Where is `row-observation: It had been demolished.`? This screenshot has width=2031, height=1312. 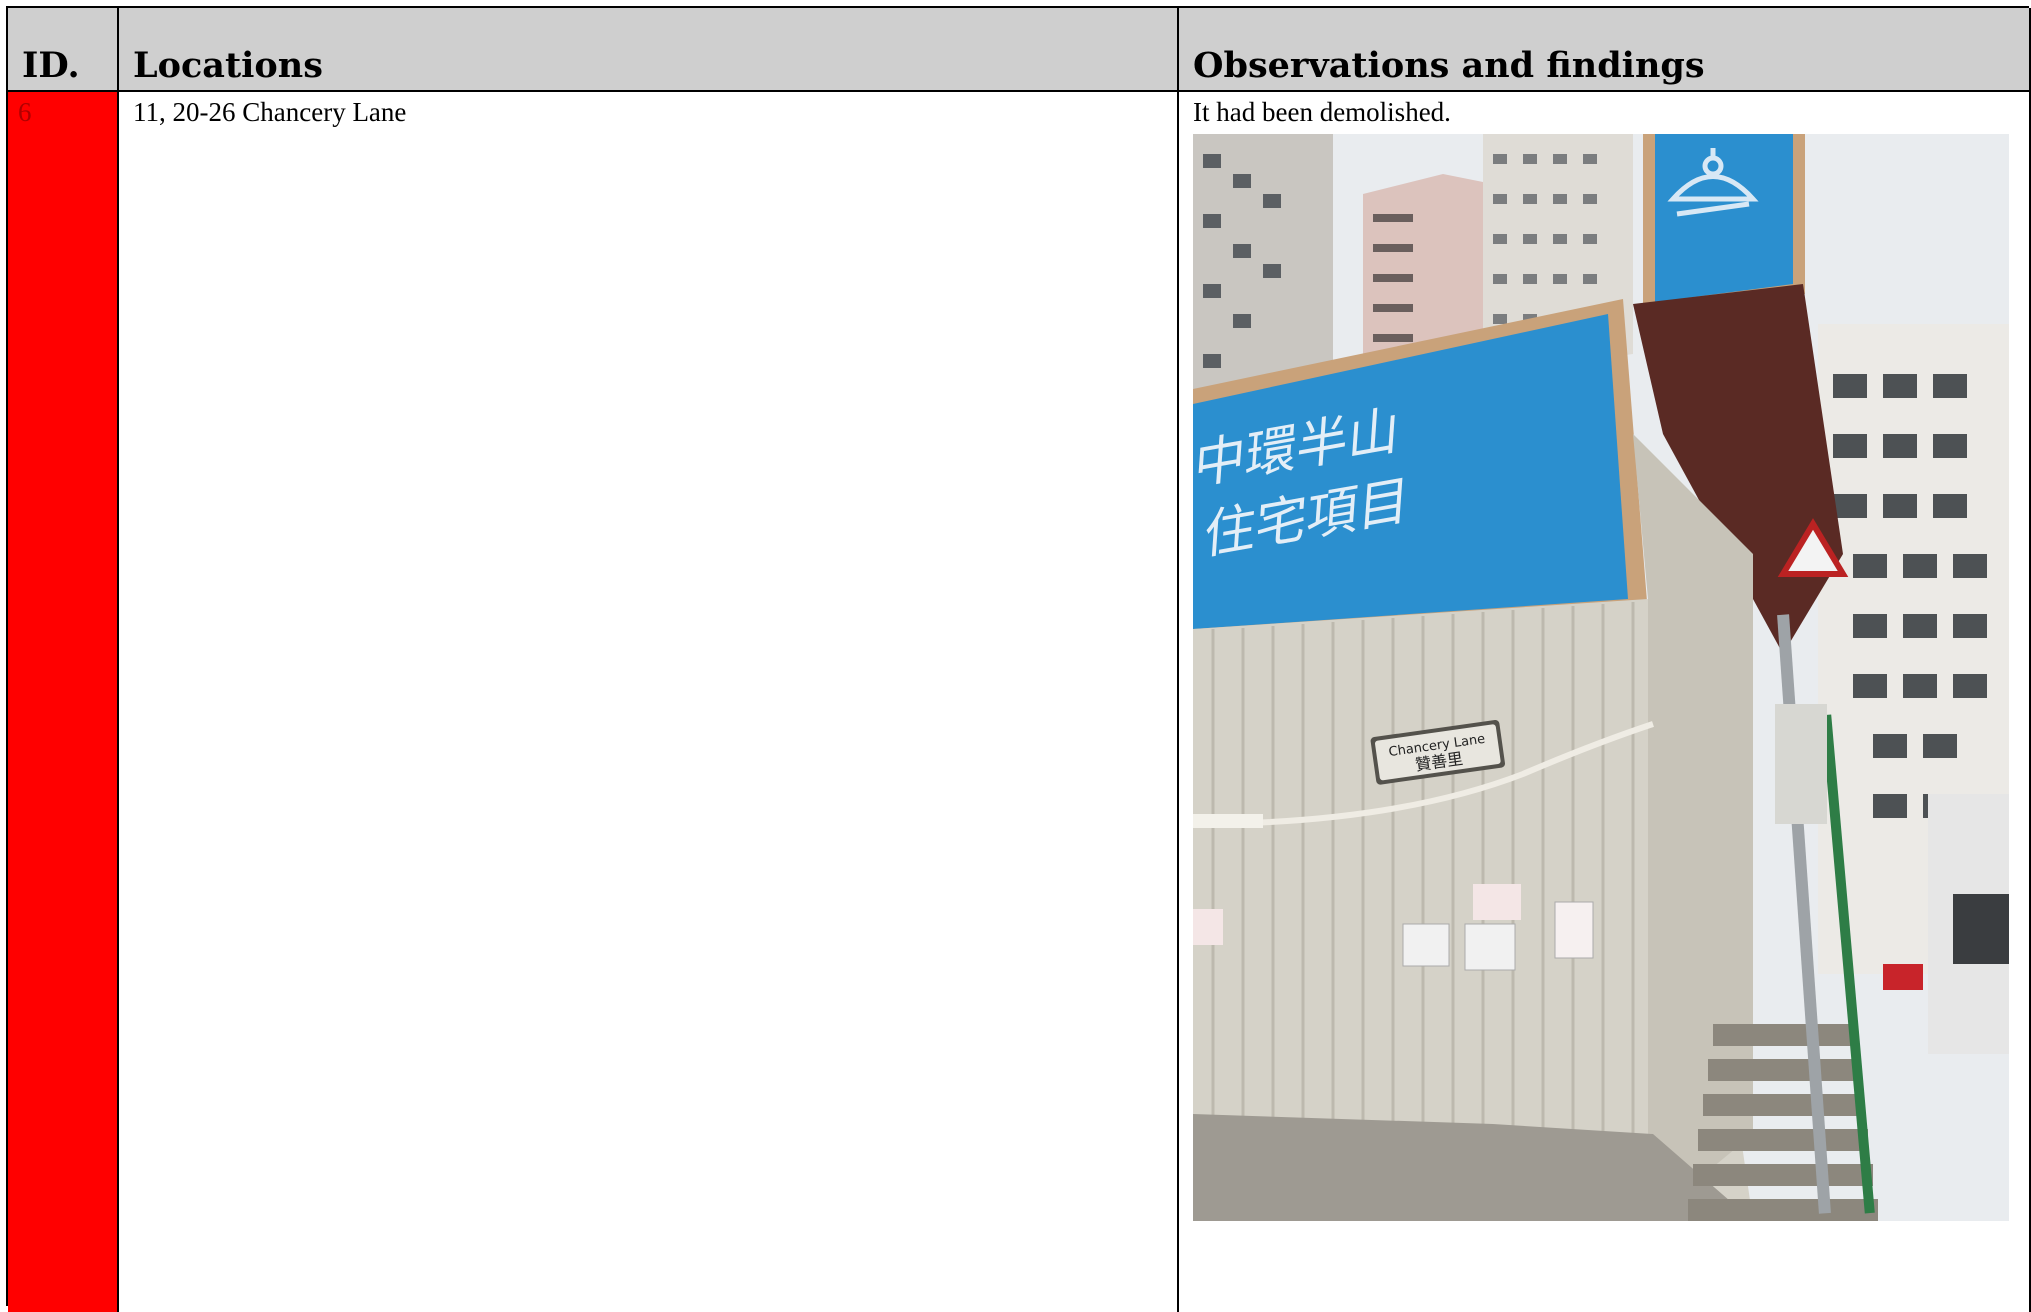 row-observation: It had been demolished. is located at coordinates (1322, 112).